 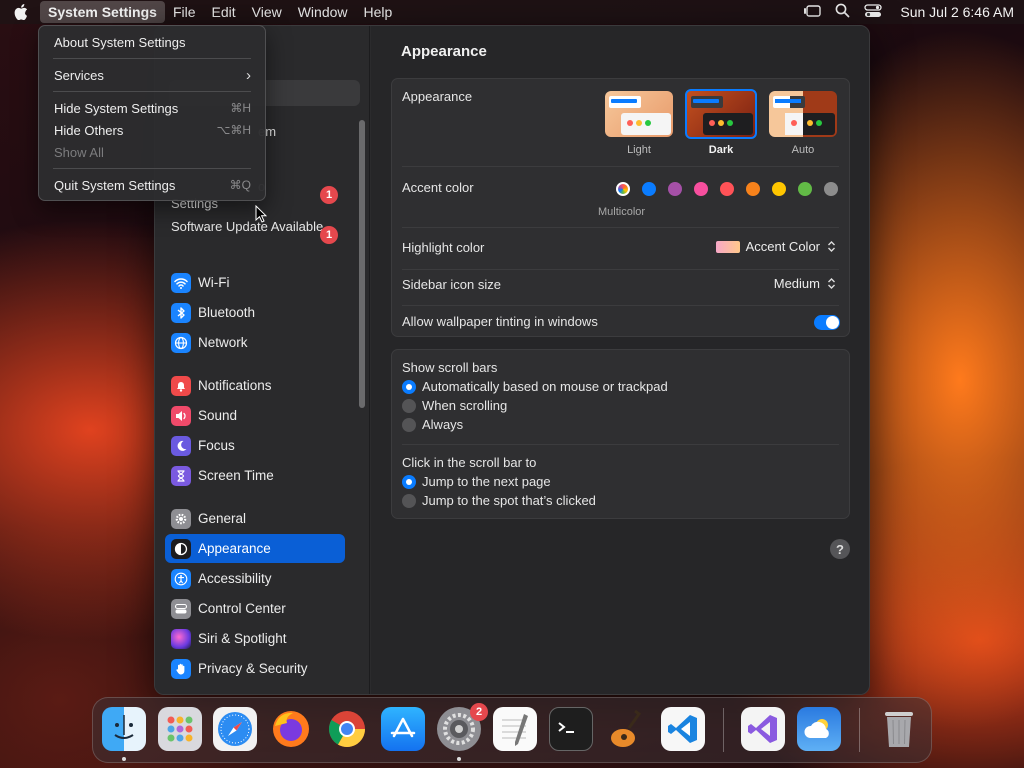 What do you see at coordinates (267, 12) in the screenshot?
I see `menu-view: View` at bounding box center [267, 12].